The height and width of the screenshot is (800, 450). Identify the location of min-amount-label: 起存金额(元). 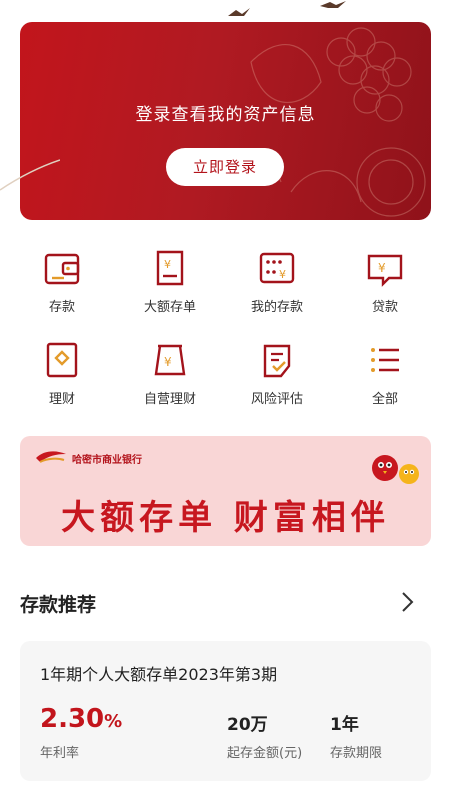
(265, 753).